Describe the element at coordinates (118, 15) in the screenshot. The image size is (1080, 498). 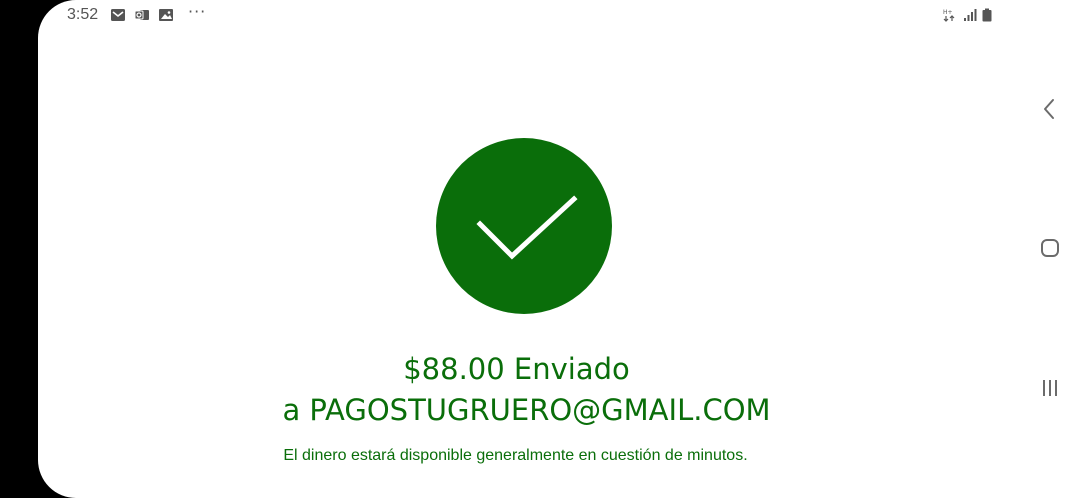
I see `mail-icon` at that location.